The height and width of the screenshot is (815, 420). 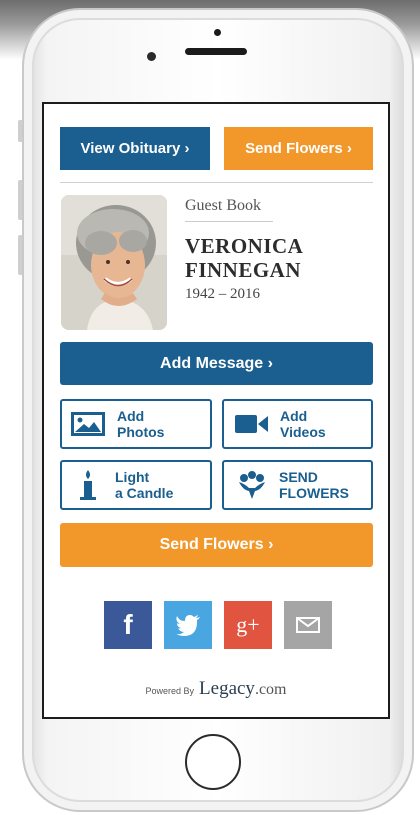 I want to click on video-camera-icon, so click(x=251, y=424).